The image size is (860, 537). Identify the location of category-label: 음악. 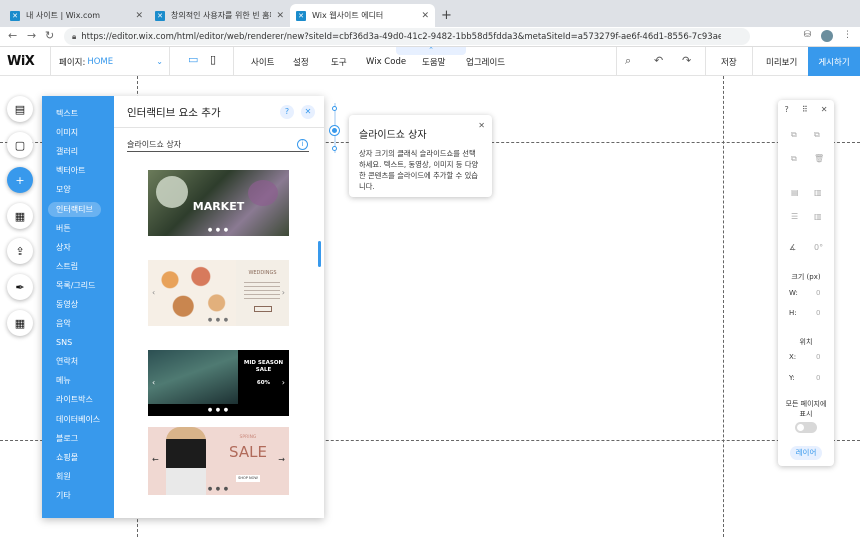
(63, 324).